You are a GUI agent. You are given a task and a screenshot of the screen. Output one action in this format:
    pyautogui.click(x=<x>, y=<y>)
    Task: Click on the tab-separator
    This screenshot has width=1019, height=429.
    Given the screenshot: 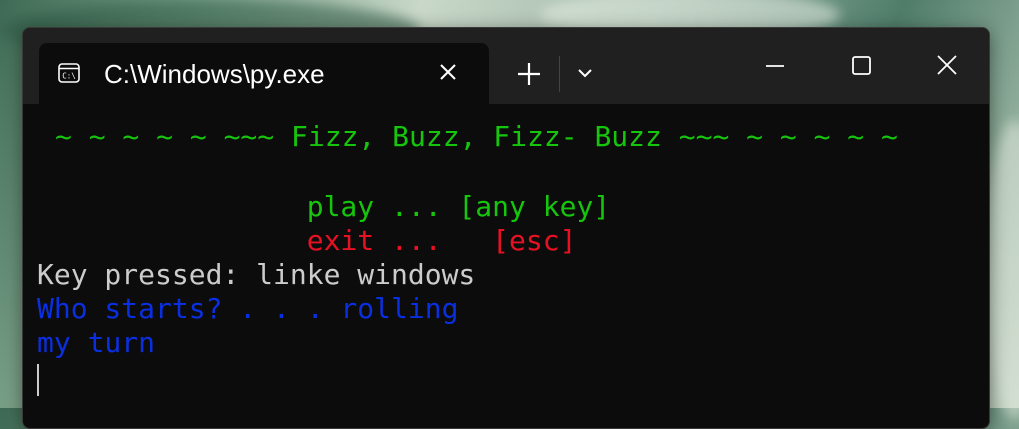 What is the action you would take?
    pyautogui.click(x=559, y=74)
    